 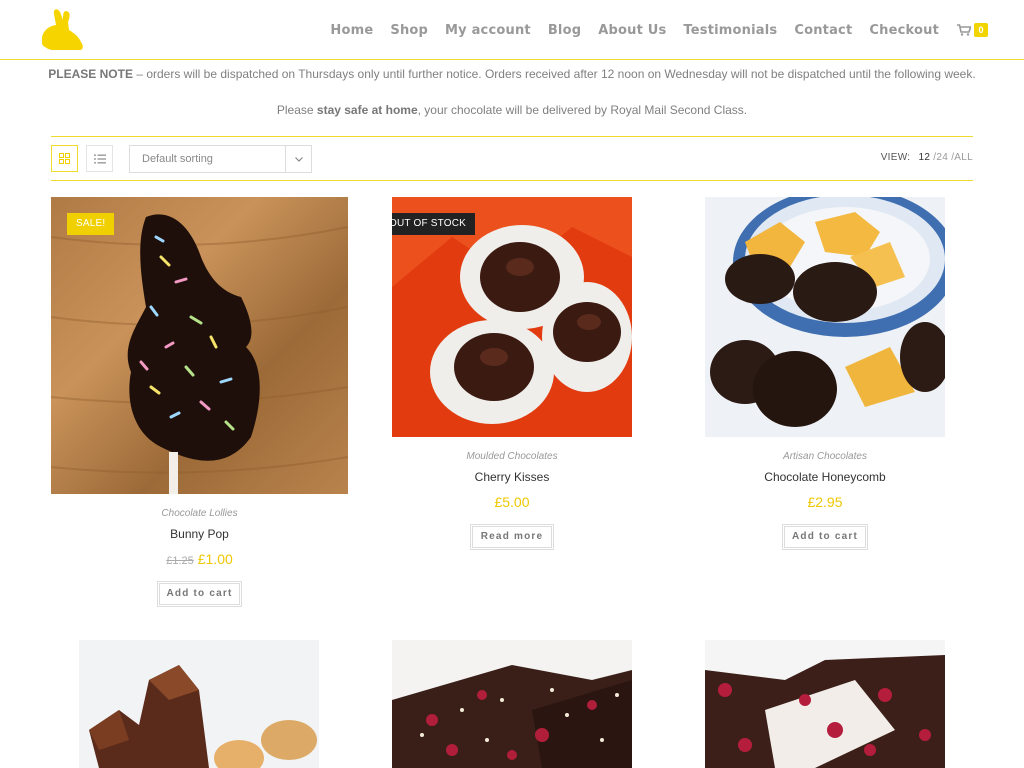 I want to click on grid-icon, so click(x=64, y=158).